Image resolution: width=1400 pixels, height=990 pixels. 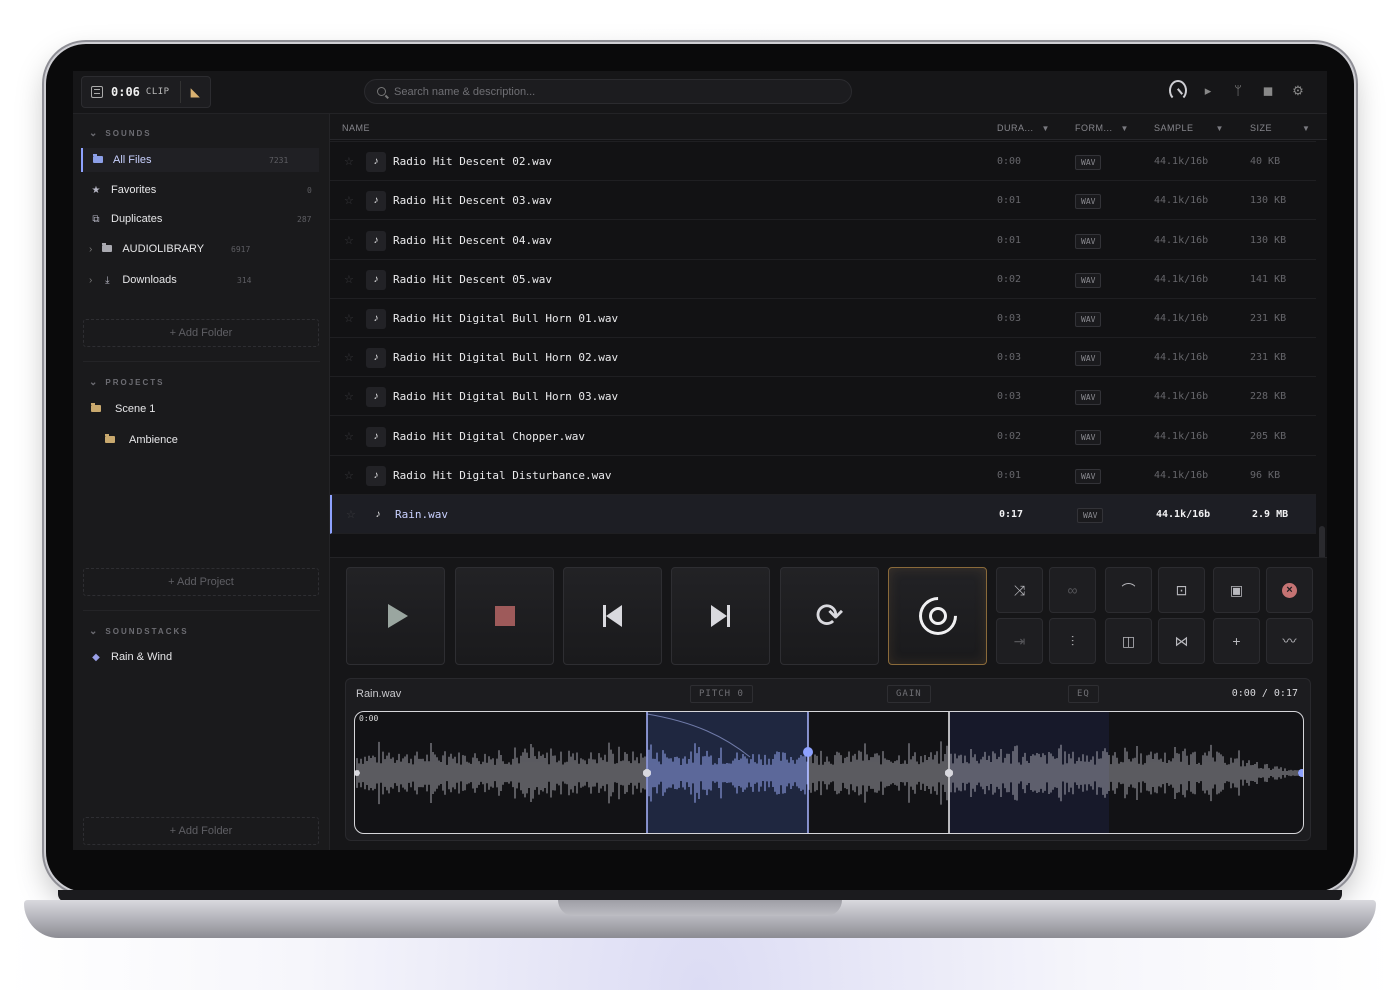 I want to click on column-duration: DURA... ▼, so click(x=1023, y=128).